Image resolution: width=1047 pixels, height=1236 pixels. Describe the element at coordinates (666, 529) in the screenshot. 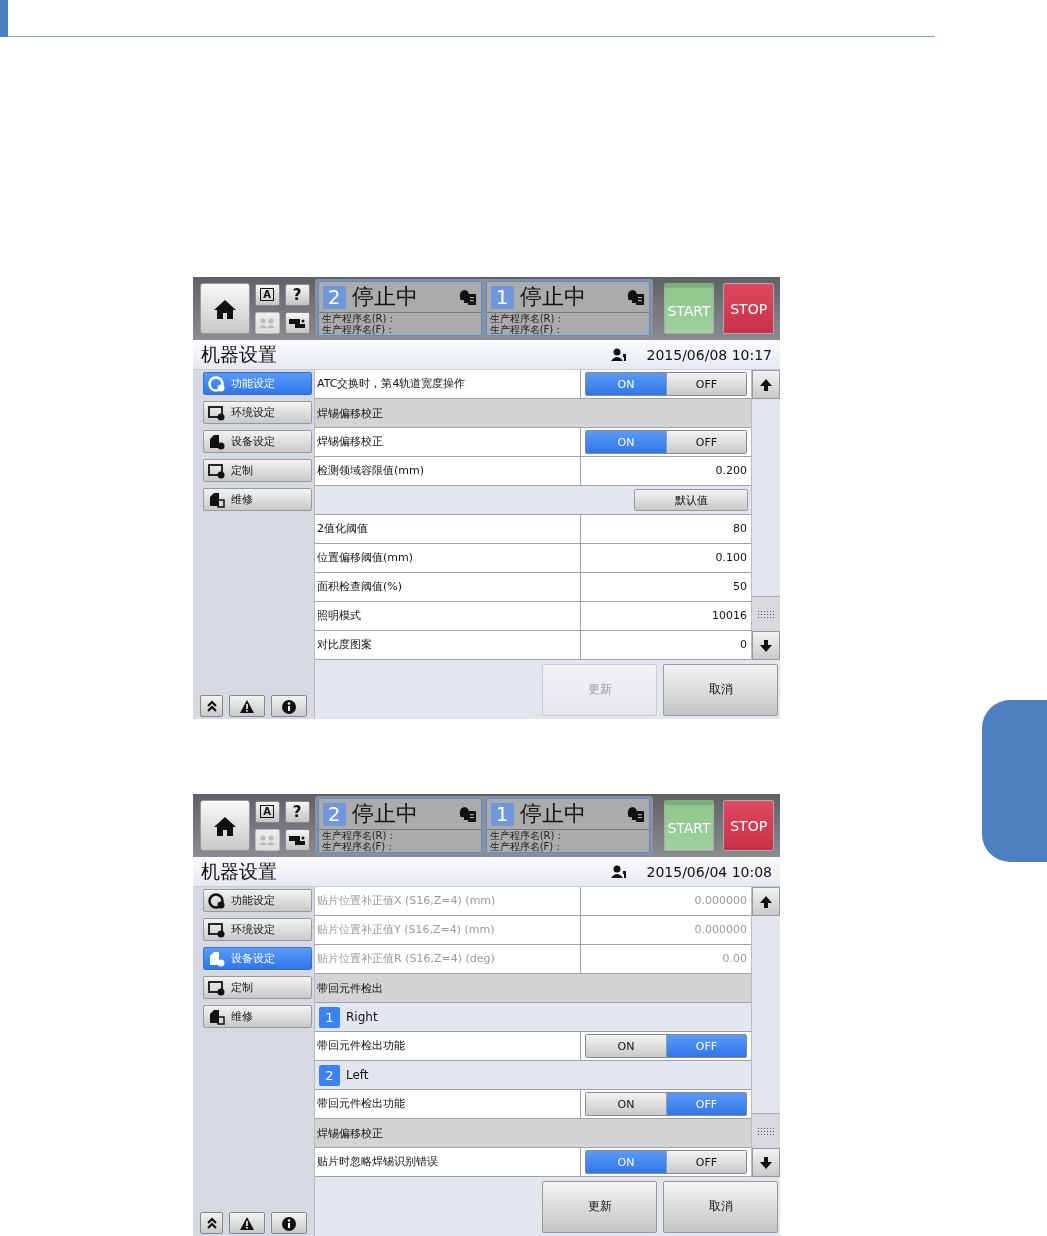

I see `value-field: 80` at that location.